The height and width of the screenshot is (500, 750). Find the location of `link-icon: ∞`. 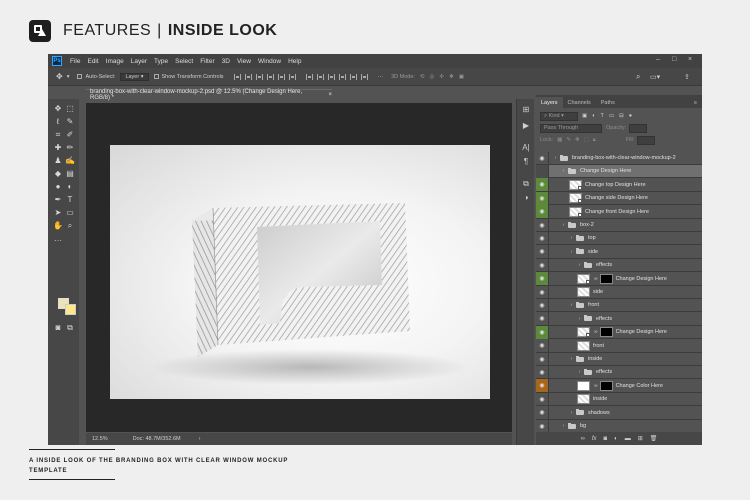

link-icon: ∞ is located at coordinates (583, 439).